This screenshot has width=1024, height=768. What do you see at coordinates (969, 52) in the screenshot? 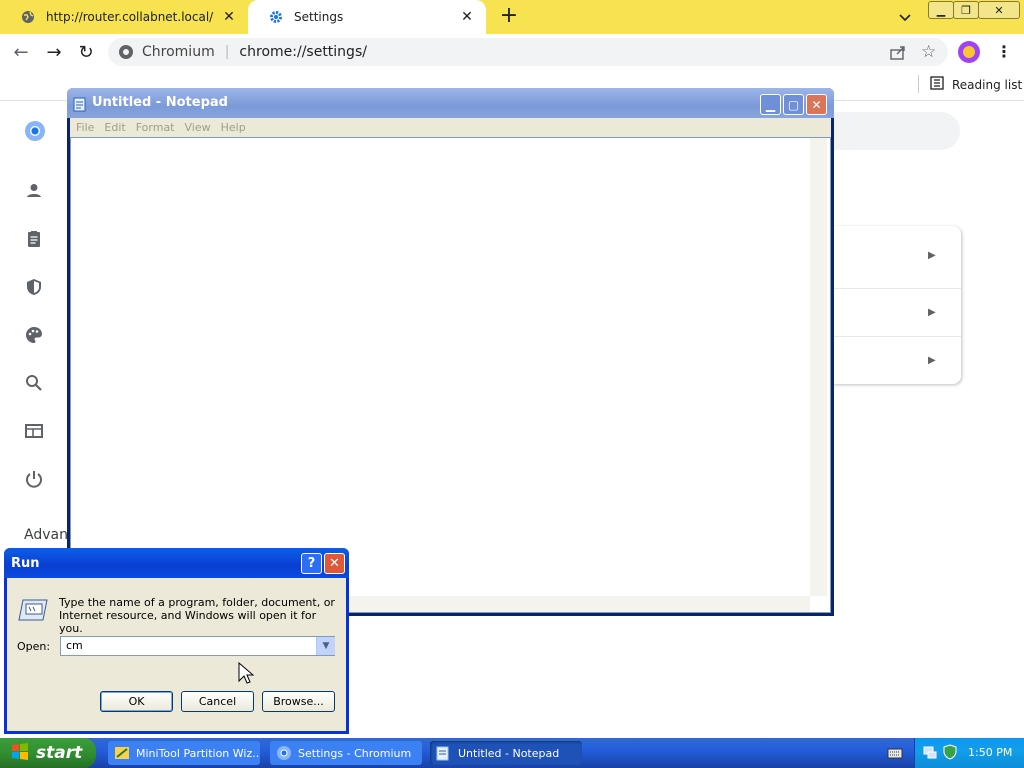
I see `avatar` at bounding box center [969, 52].